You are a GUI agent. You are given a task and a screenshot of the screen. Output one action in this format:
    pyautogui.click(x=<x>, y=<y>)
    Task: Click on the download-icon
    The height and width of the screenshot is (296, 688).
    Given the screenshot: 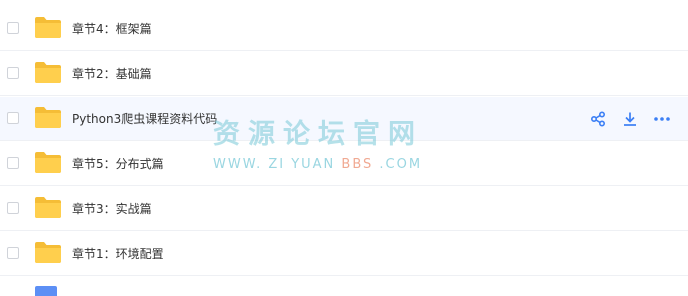 What is the action you would take?
    pyautogui.click(x=630, y=119)
    